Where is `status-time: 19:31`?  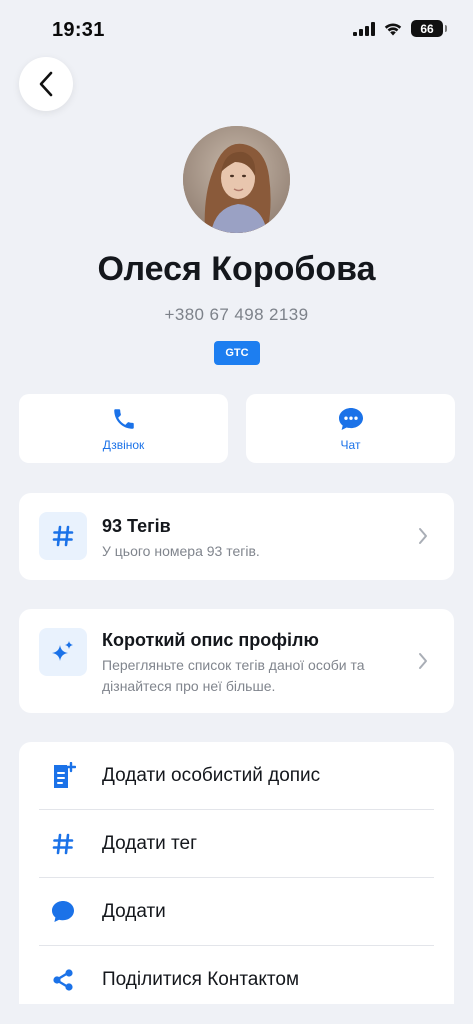 status-time: 19:31 is located at coordinates (78, 30).